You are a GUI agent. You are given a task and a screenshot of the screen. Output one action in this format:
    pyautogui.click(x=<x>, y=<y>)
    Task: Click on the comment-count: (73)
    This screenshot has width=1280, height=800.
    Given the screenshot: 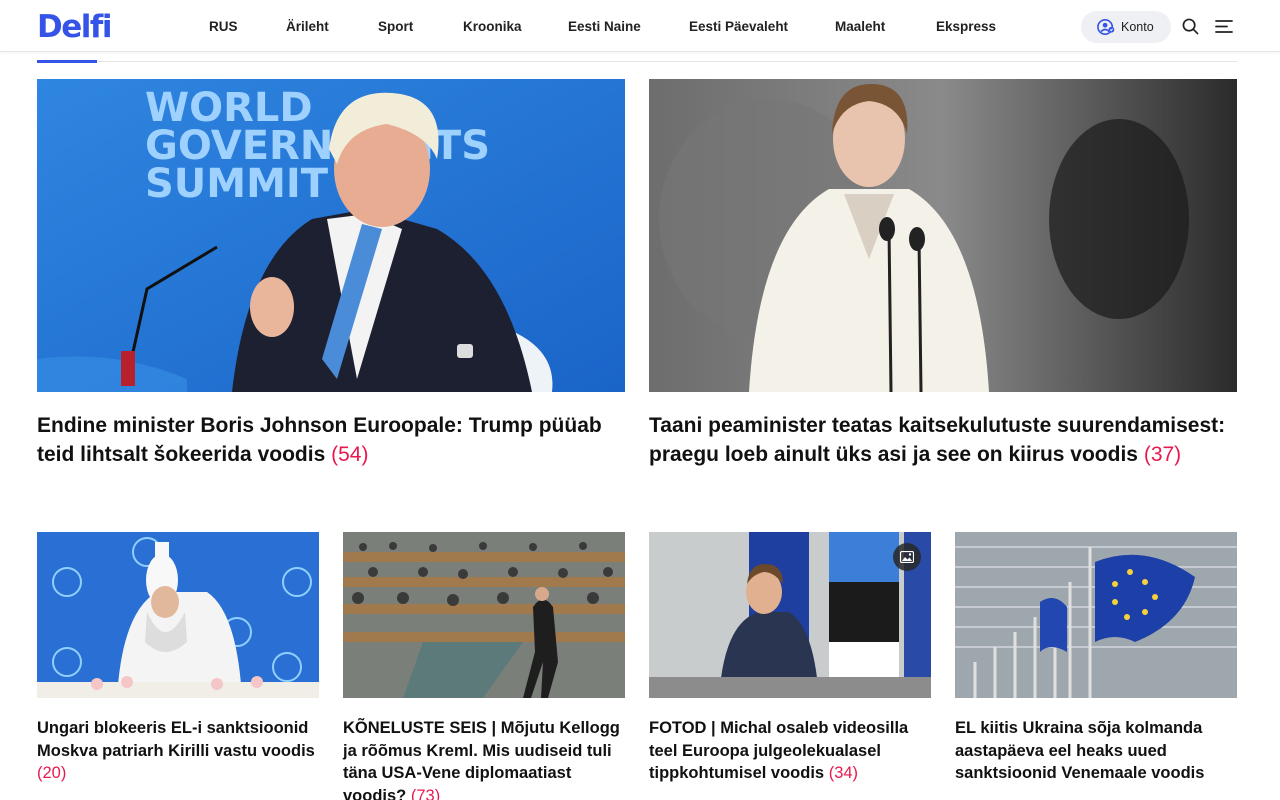 What is the action you would take?
    pyautogui.click(x=425, y=793)
    